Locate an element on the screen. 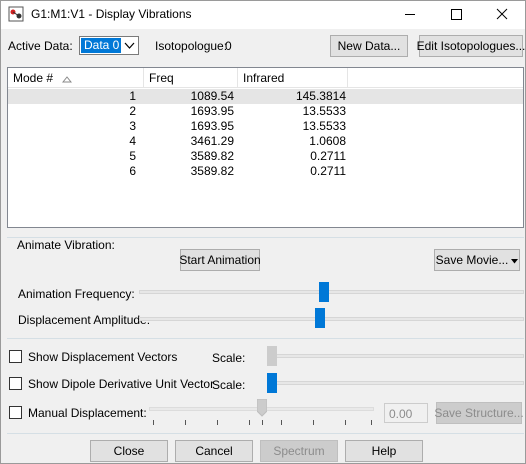 Image resolution: width=526 pixels, height=464 pixels. animation-frequency-track is located at coordinates (331, 292).